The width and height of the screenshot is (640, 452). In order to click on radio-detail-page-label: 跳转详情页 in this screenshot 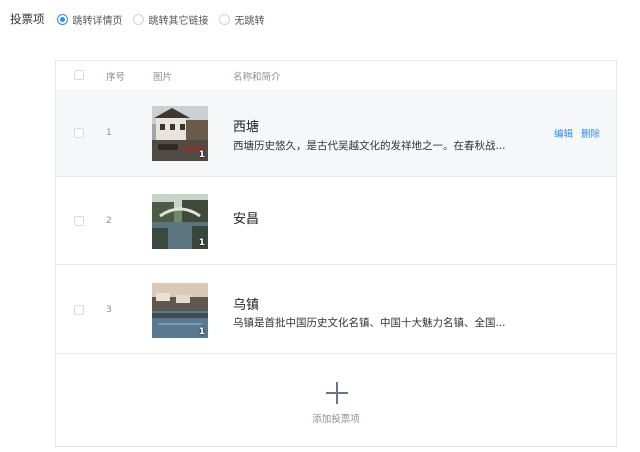, I will do `click(97, 21)`.